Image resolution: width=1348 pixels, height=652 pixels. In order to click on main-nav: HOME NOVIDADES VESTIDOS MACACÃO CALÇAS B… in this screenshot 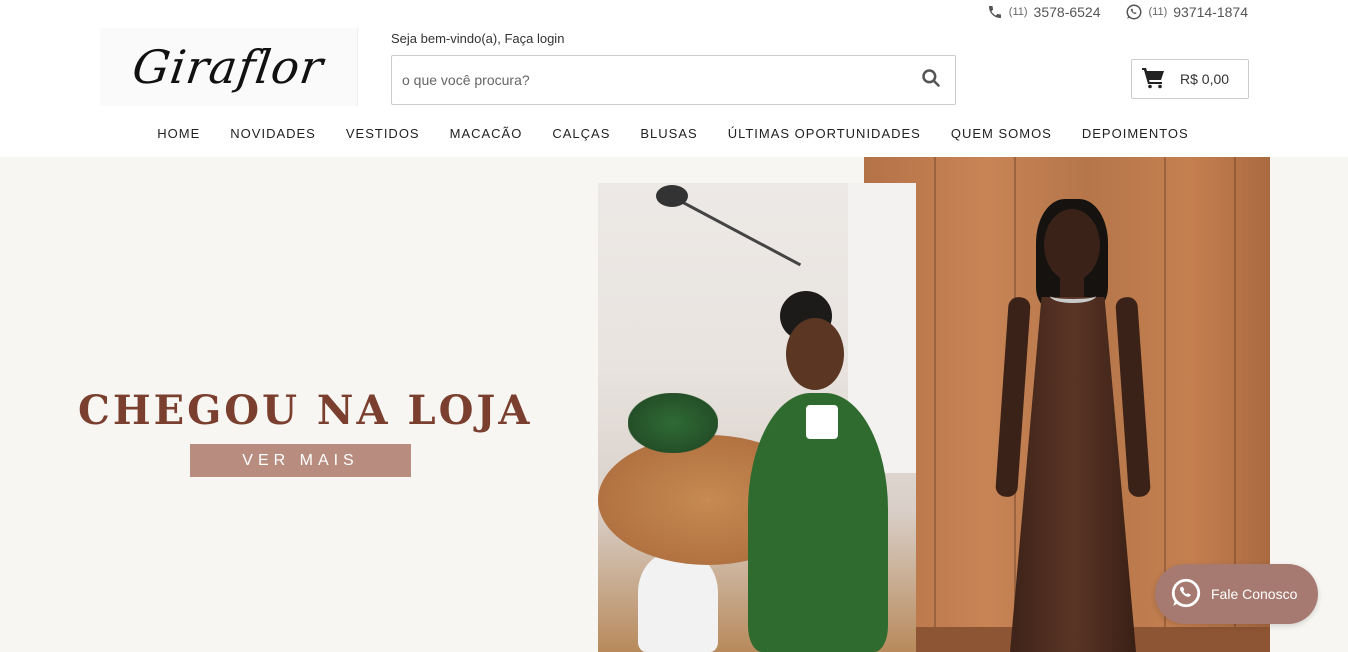, I will do `click(674, 133)`.